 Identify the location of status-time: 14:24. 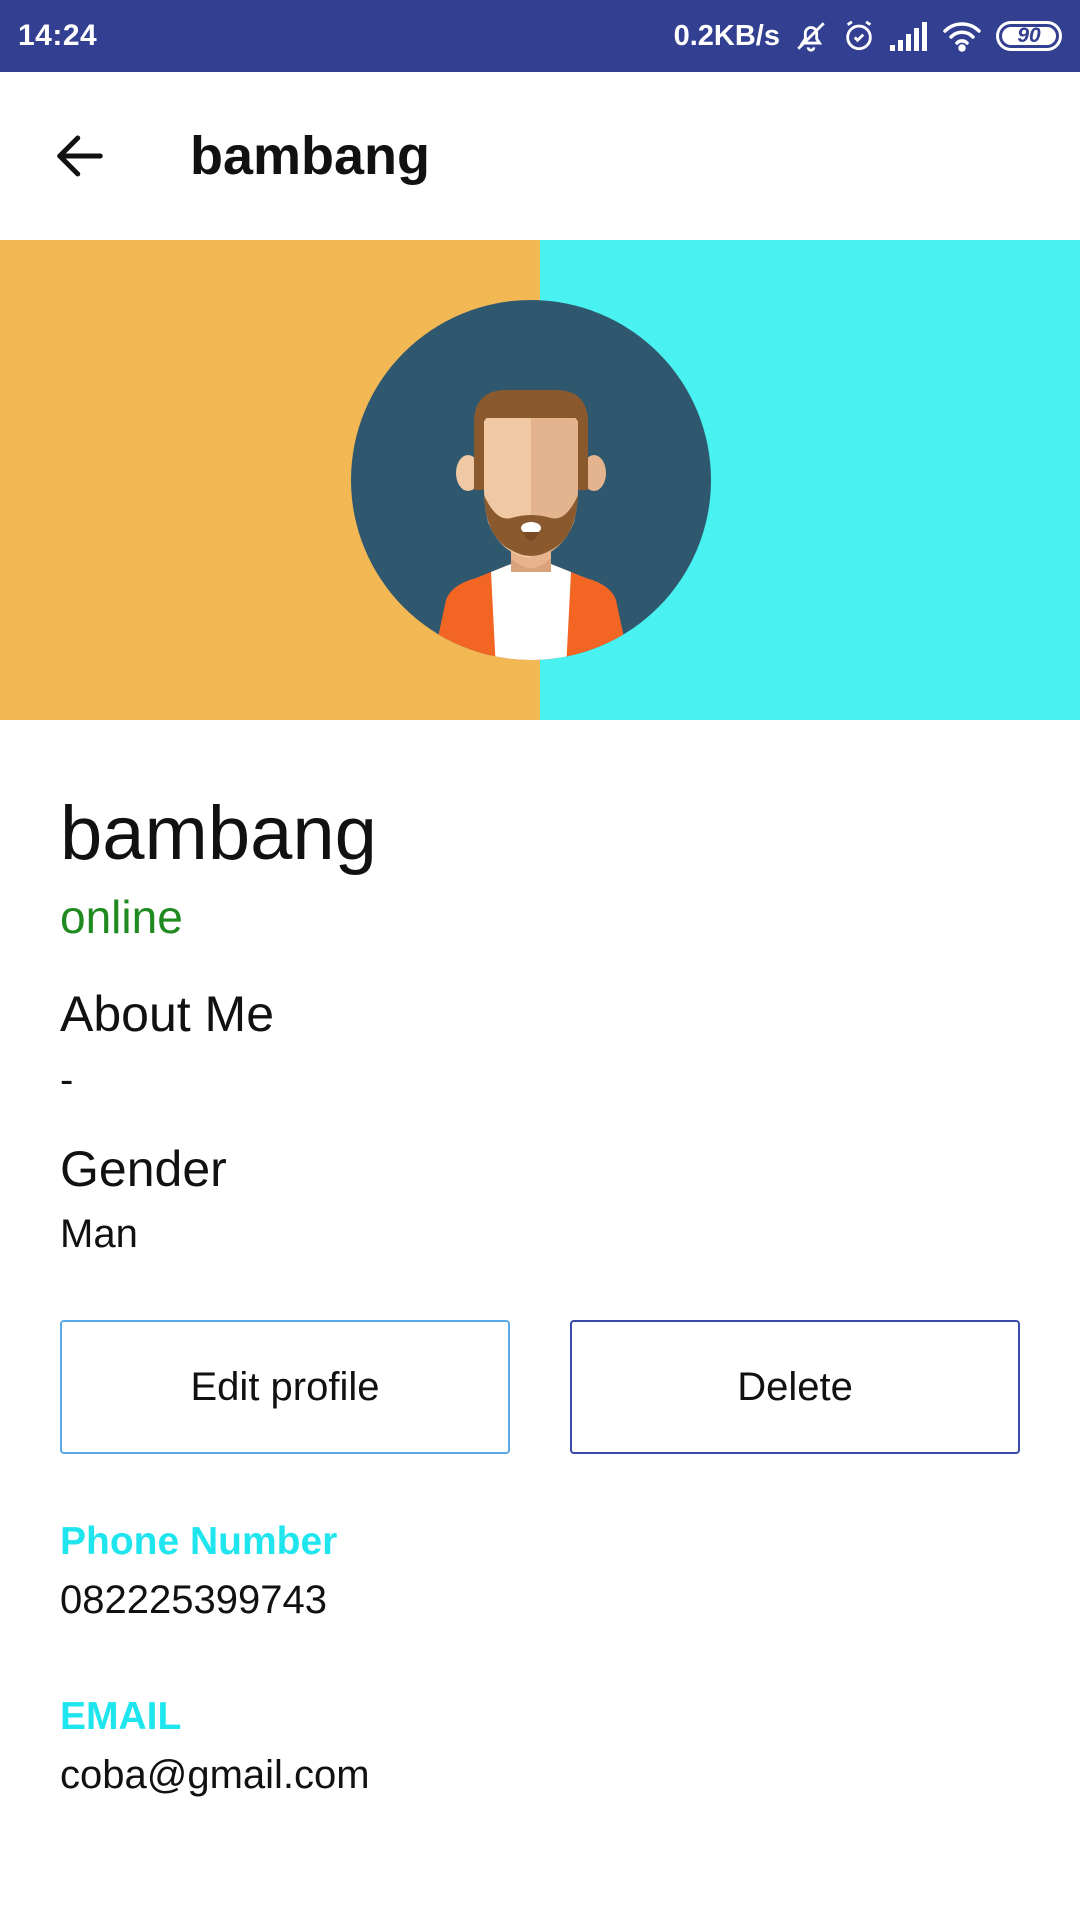
(58, 35).